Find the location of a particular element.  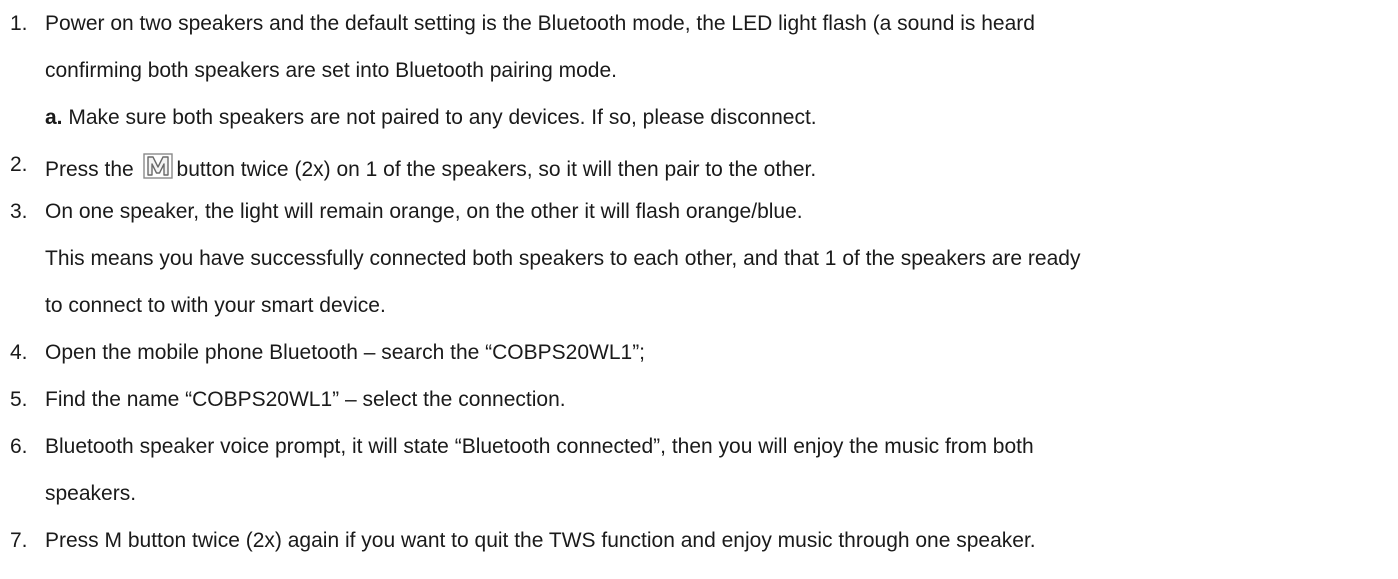

step-number: 5. is located at coordinates (19, 399).